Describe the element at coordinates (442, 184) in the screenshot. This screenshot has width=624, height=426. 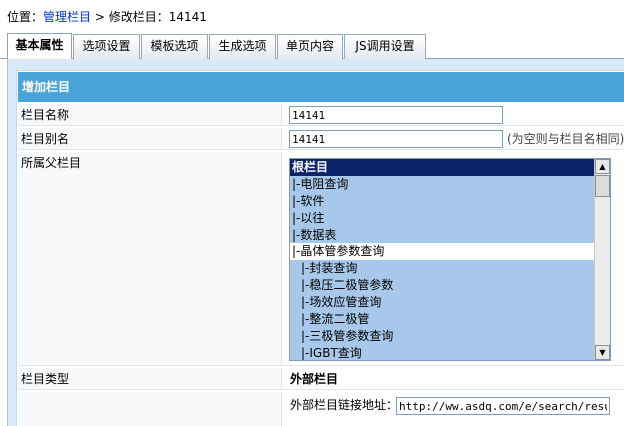
I see `parent-column-option: |-电阻查询` at that location.